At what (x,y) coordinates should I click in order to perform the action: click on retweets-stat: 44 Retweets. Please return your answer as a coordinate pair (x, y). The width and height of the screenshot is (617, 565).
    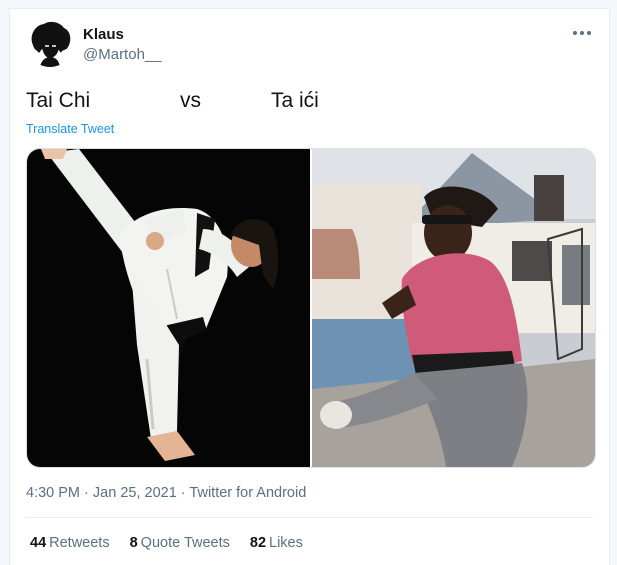
    Looking at the image, I should click on (70, 543).